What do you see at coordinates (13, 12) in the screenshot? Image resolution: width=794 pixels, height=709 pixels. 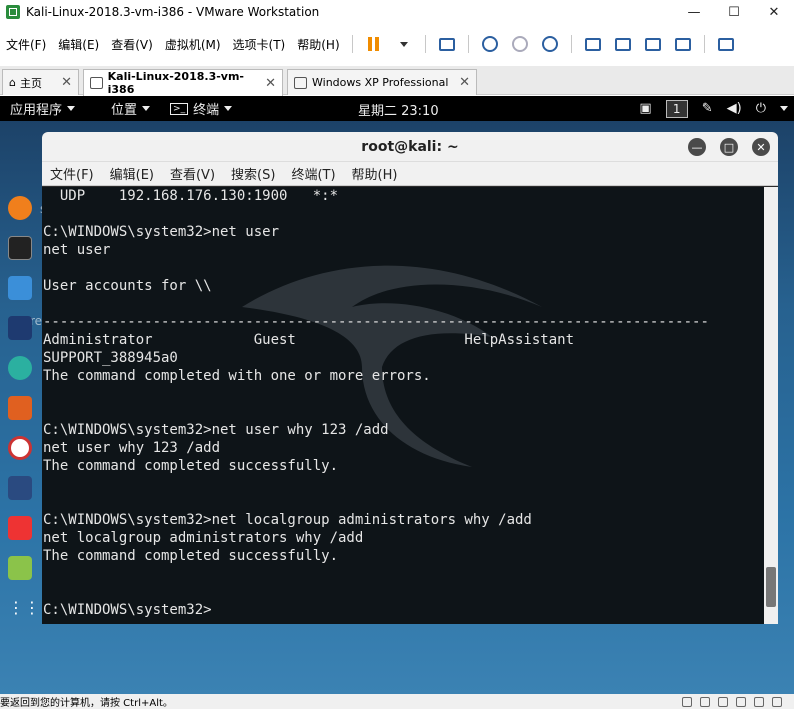 I see `vmware-logo-icon` at bounding box center [13, 12].